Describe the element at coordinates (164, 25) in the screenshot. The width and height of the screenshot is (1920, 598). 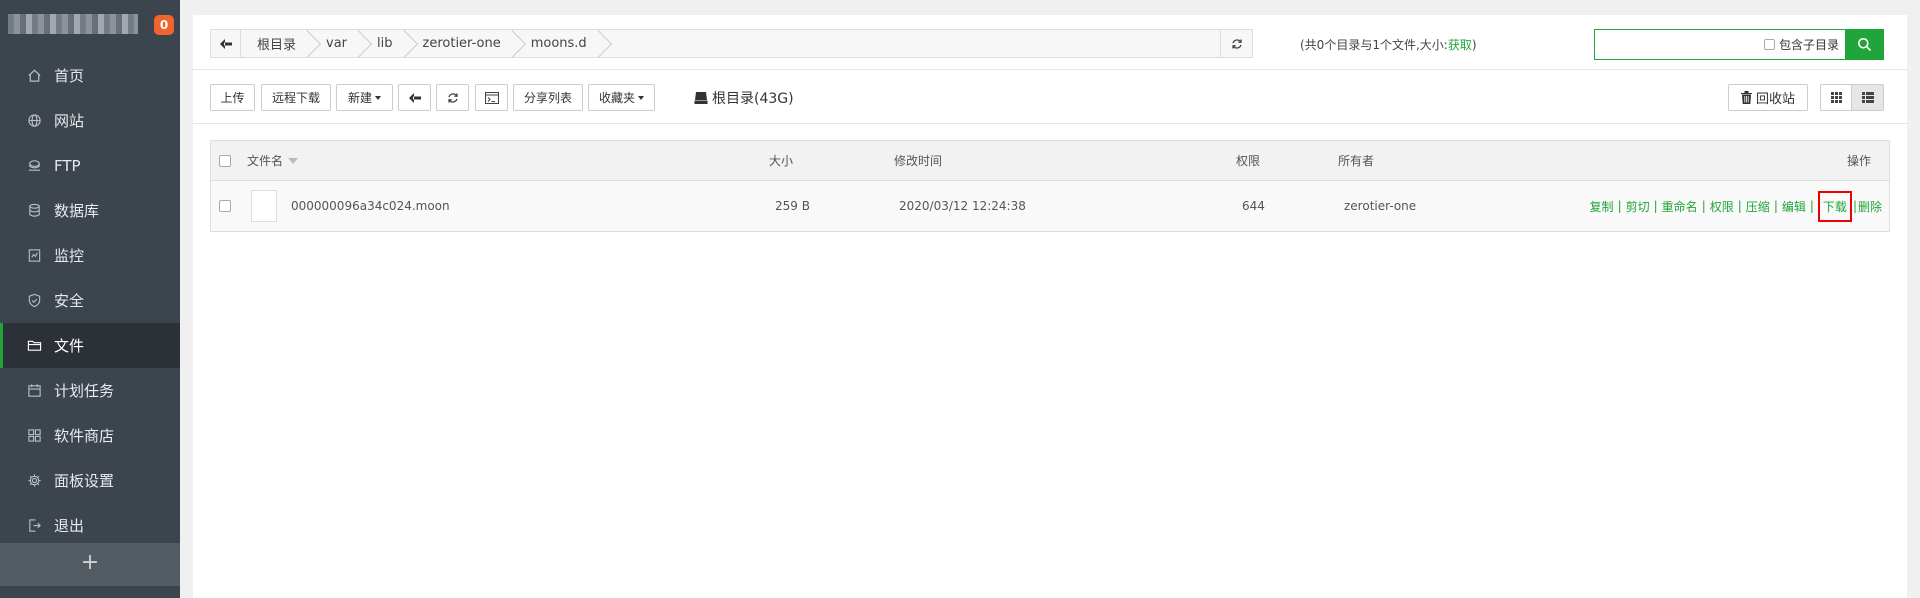
I see `notification-badge: 0` at that location.